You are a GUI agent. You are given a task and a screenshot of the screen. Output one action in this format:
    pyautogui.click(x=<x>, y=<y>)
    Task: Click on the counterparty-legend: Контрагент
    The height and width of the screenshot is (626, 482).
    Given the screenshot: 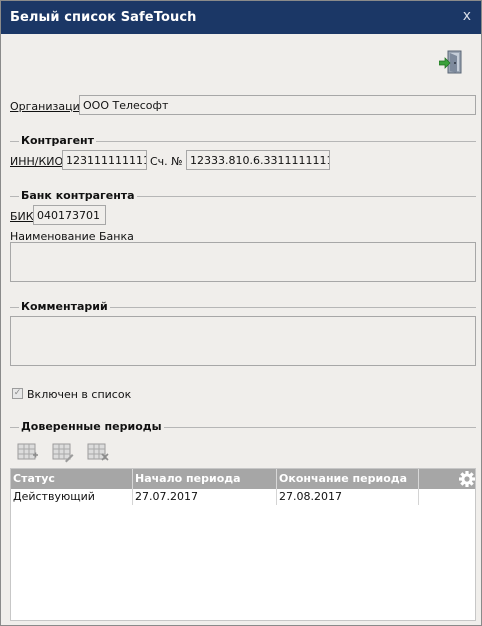 What is the action you would take?
    pyautogui.click(x=58, y=140)
    